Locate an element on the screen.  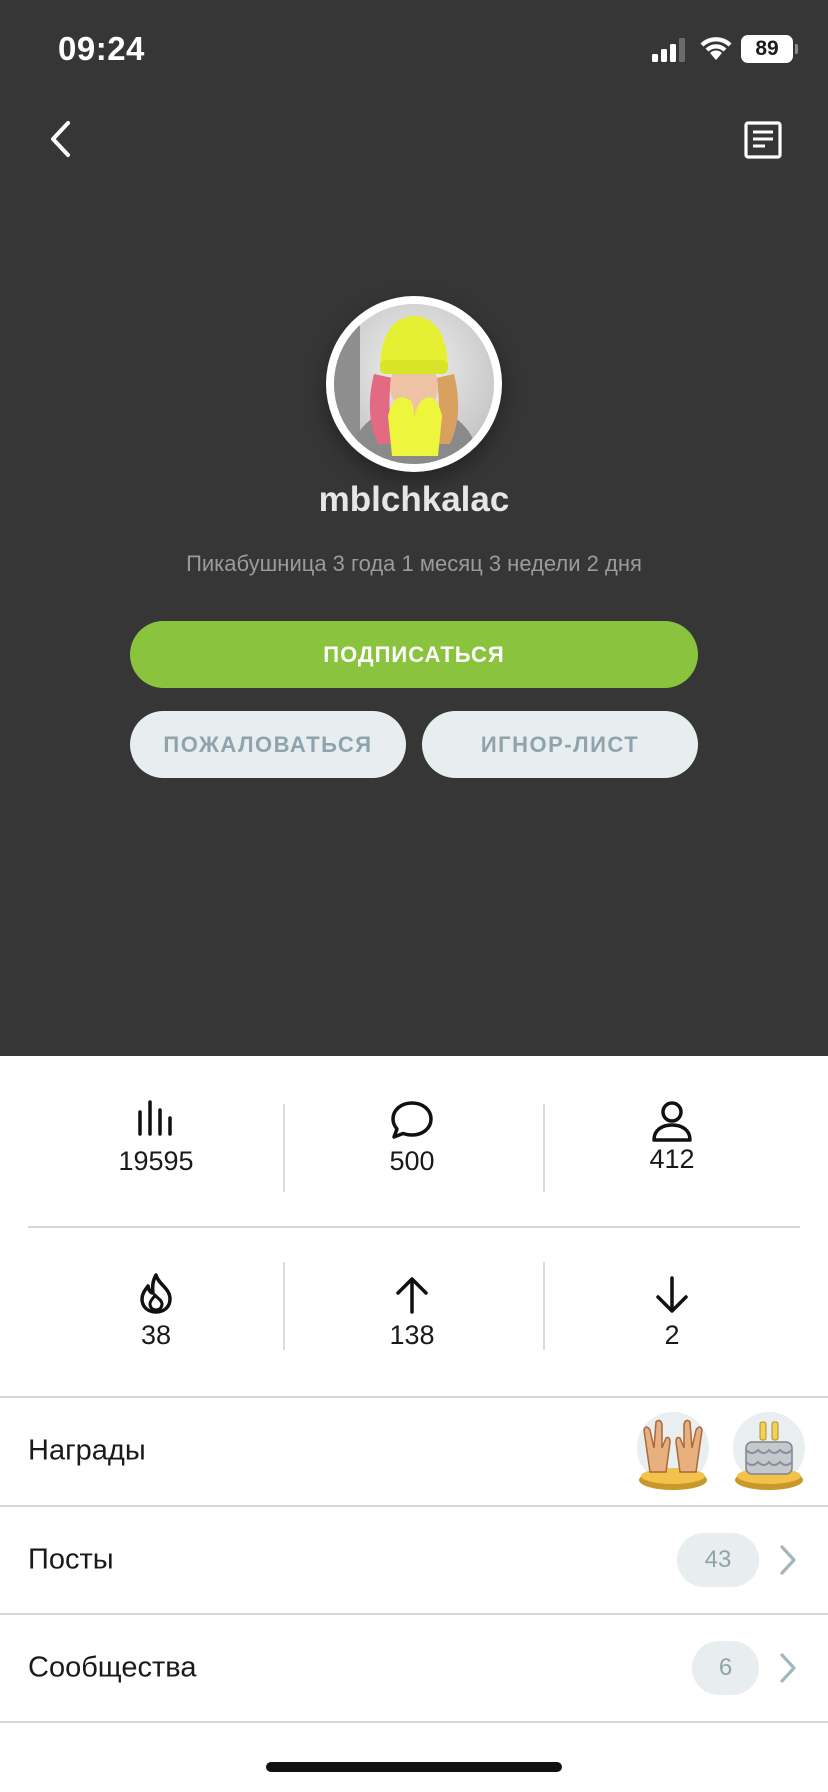
raised-hands-award-icon is located at coordinates (673, 1451).